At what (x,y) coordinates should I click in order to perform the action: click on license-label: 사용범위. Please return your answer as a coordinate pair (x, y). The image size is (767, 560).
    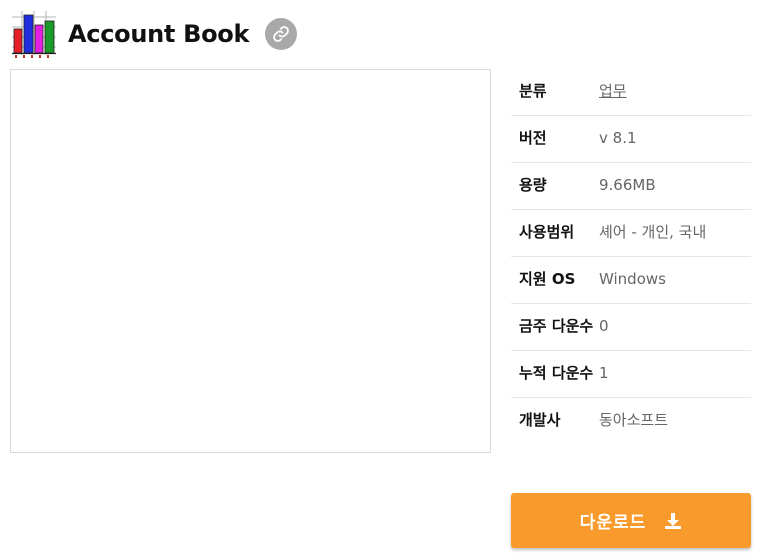
    Looking at the image, I should click on (547, 232).